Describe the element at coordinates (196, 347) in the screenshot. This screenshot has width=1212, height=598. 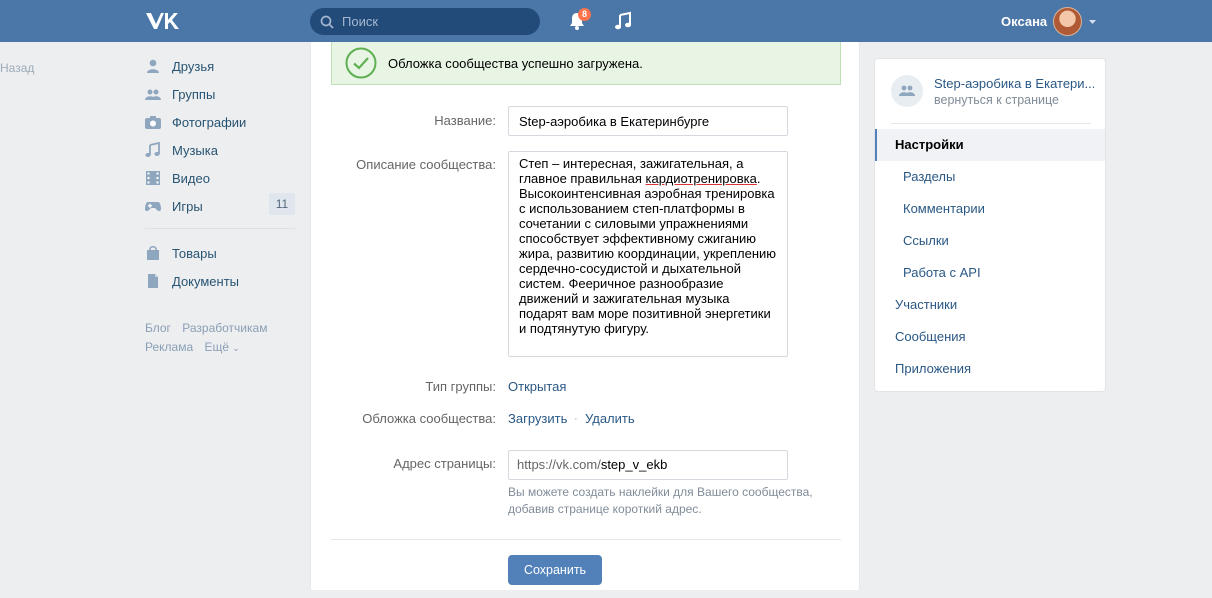
I see `footer-links-row-2: Реклама Ещё ⌄` at that location.